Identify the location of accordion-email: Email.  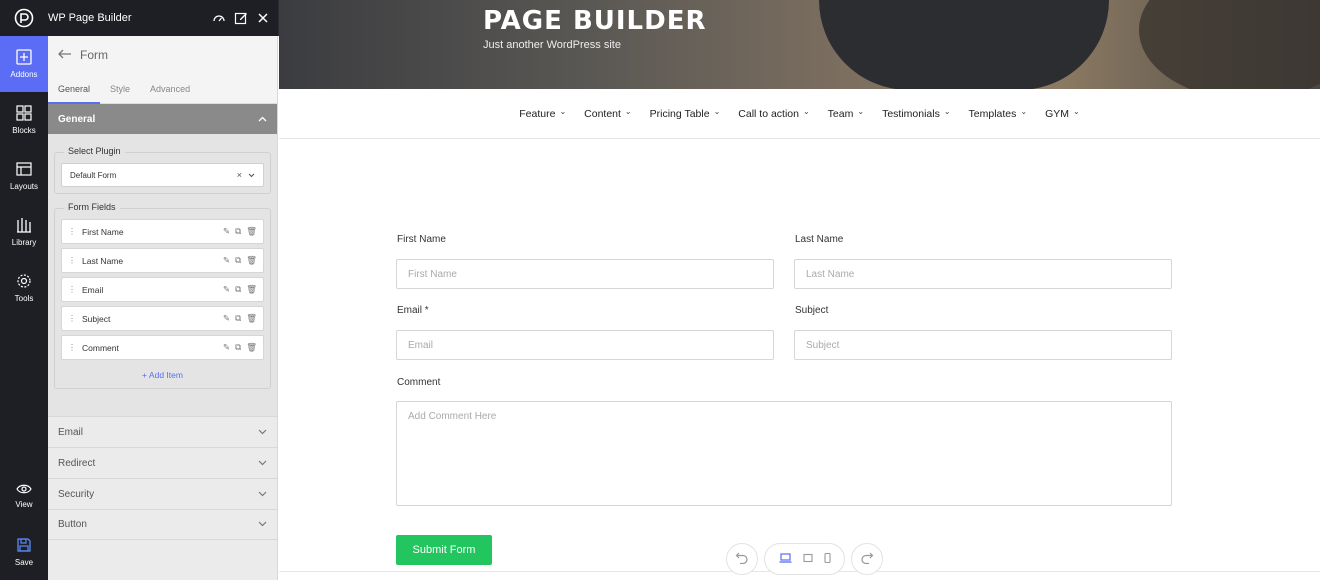
(162, 431).